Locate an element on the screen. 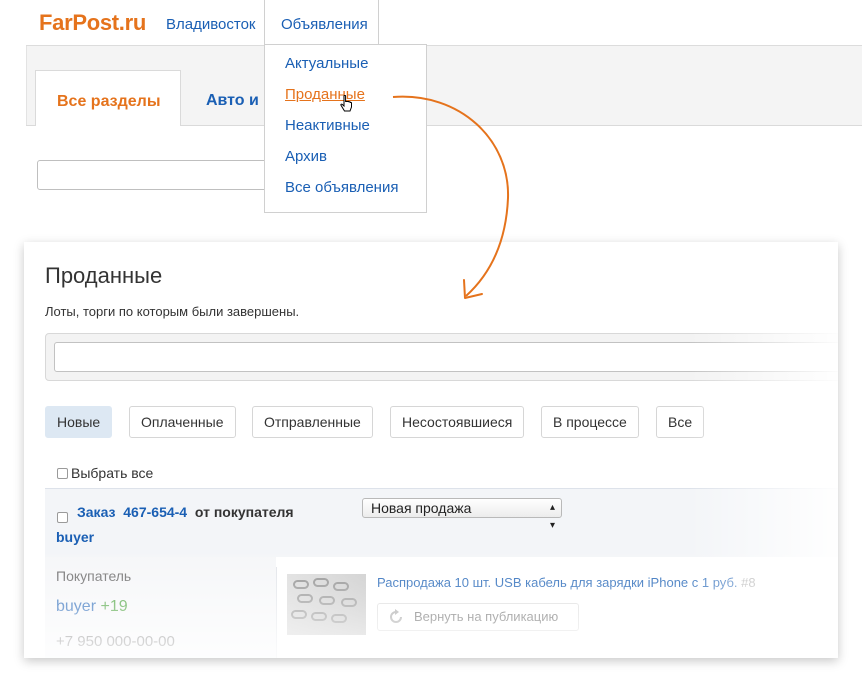 This screenshot has height=695, width=862. ads-menu-button: Объявления is located at coordinates (321, 23).